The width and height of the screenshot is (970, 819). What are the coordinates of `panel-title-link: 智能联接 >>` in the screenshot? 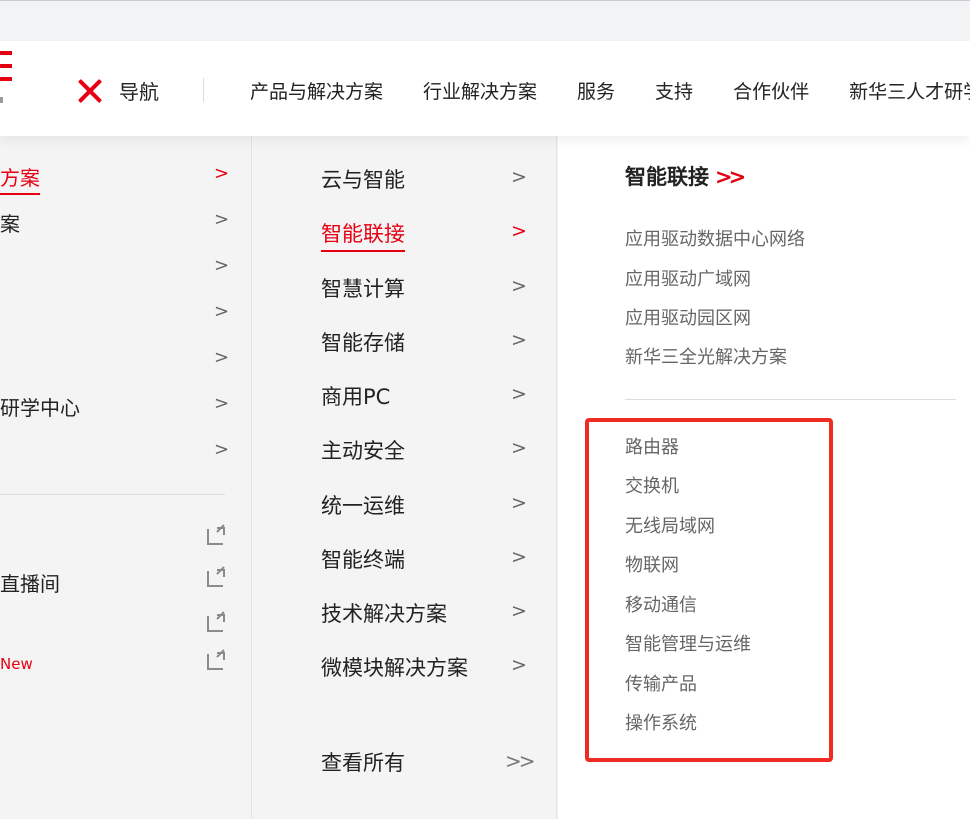 It's located at (685, 176).